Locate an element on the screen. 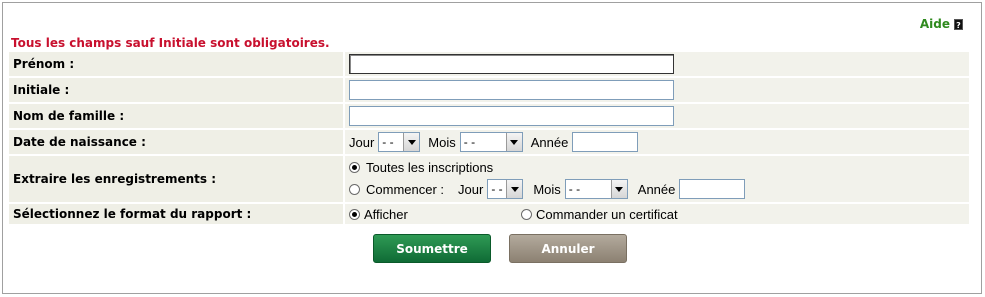 The image size is (985, 297). extract-start-radio is located at coordinates (354, 189).